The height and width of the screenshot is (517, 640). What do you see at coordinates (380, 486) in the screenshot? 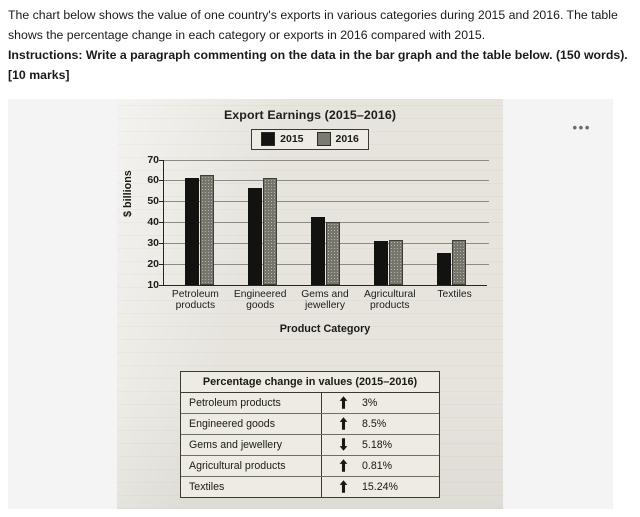
I see `percentage-value: 15.24%` at bounding box center [380, 486].